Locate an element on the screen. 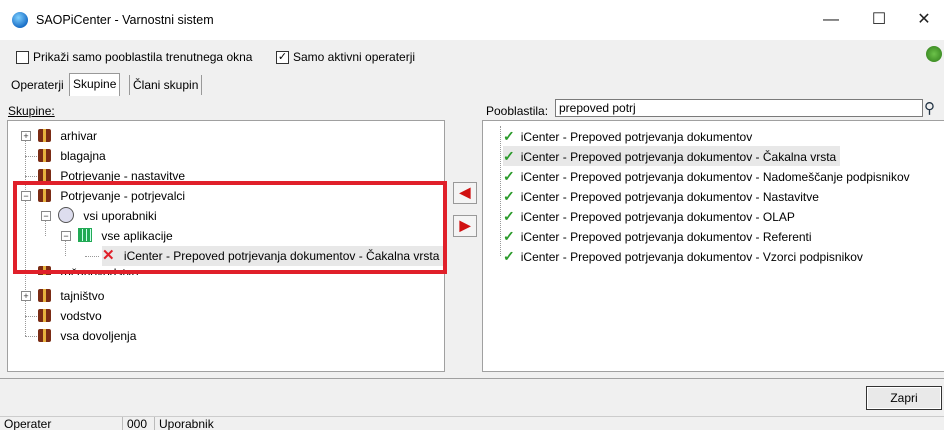 The height and width of the screenshot is (430, 944). active-operators-checkbox: ✓ is located at coordinates (282, 57).